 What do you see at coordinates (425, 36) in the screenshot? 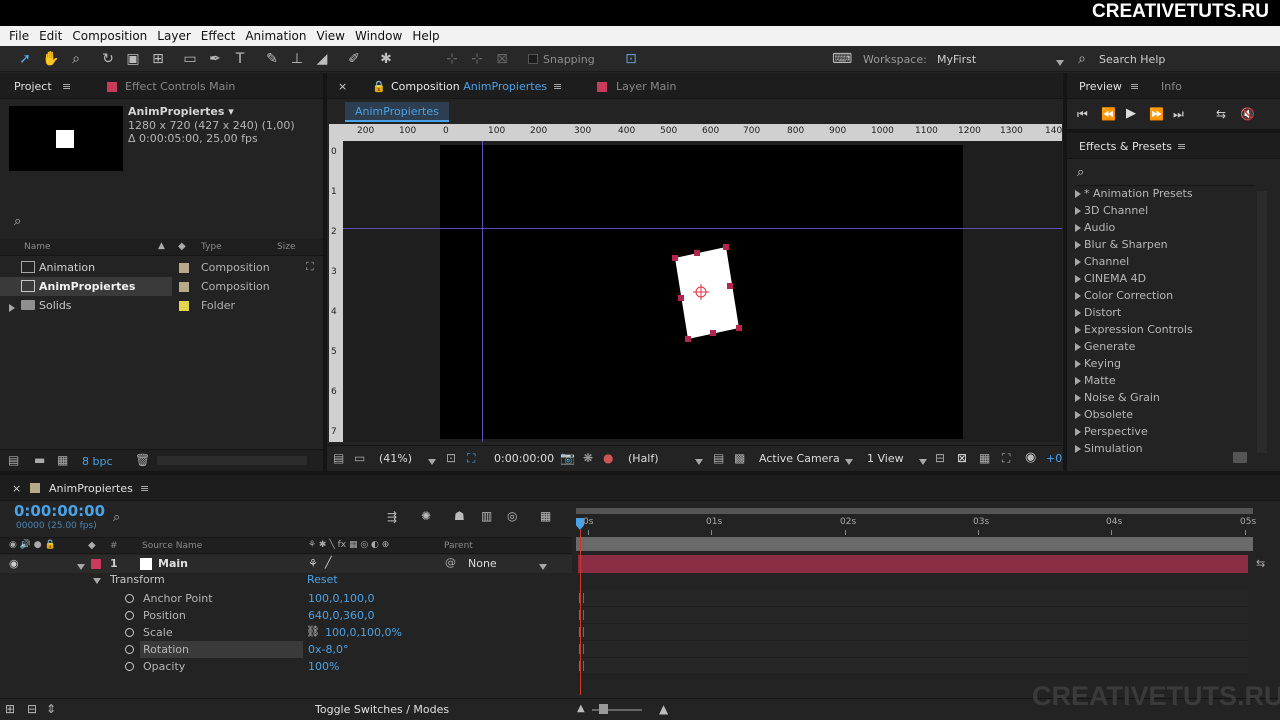
I see `menu-item-help: Help` at bounding box center [425, 36].